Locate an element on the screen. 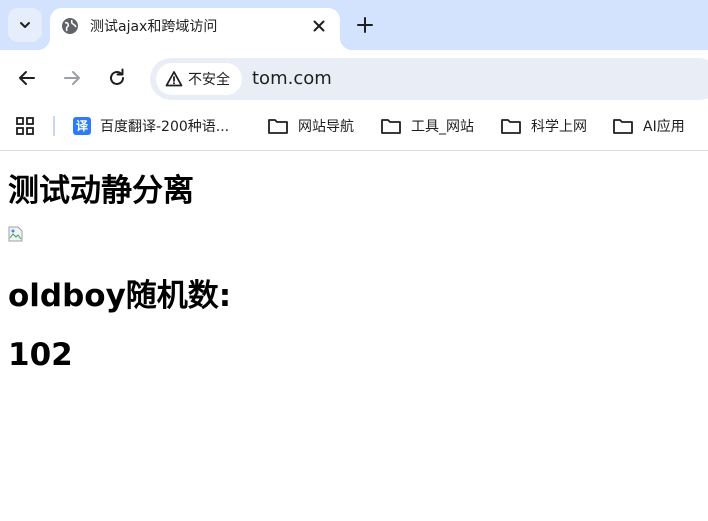 The height and width of the screenshot is (521, 708). reload-icon is located at coordinates (117, 78).